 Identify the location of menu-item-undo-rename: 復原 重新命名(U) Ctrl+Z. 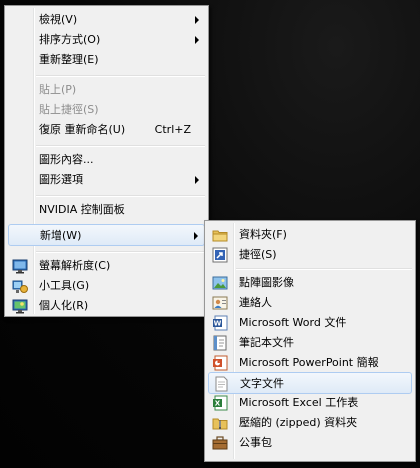
(106, 130).